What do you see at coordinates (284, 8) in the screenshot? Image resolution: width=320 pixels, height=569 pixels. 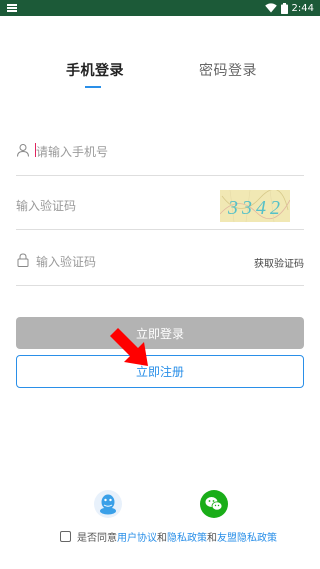 I see `battery-icon` at bounding box center [284, 8].